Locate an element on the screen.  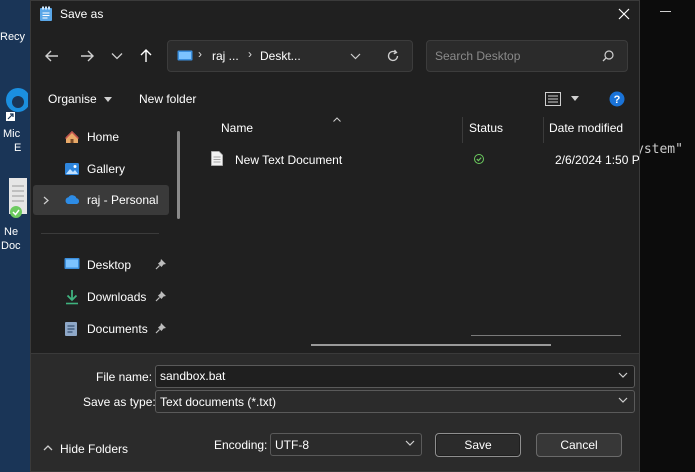
close-button is located at coordinates (624, 14).